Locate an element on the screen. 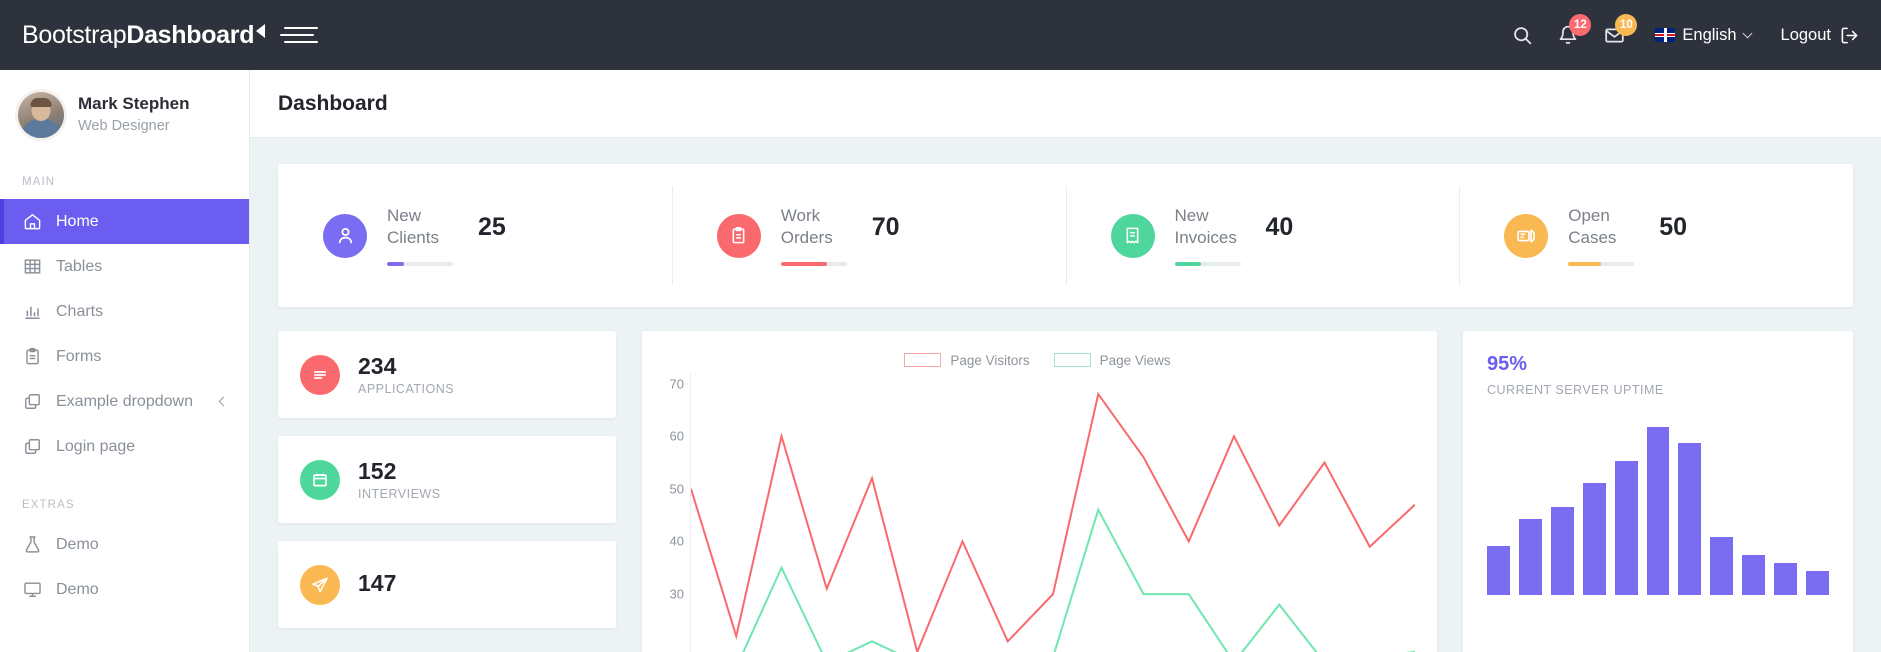  logout-button: Logout is located at coordinates (1820, 35).